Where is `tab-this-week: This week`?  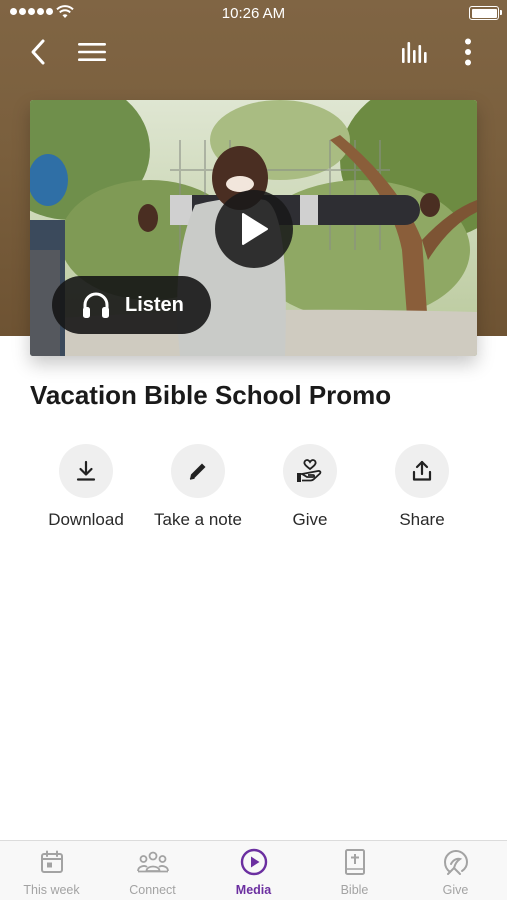
tab-this-week: This week is located at coordinates (51, 873).